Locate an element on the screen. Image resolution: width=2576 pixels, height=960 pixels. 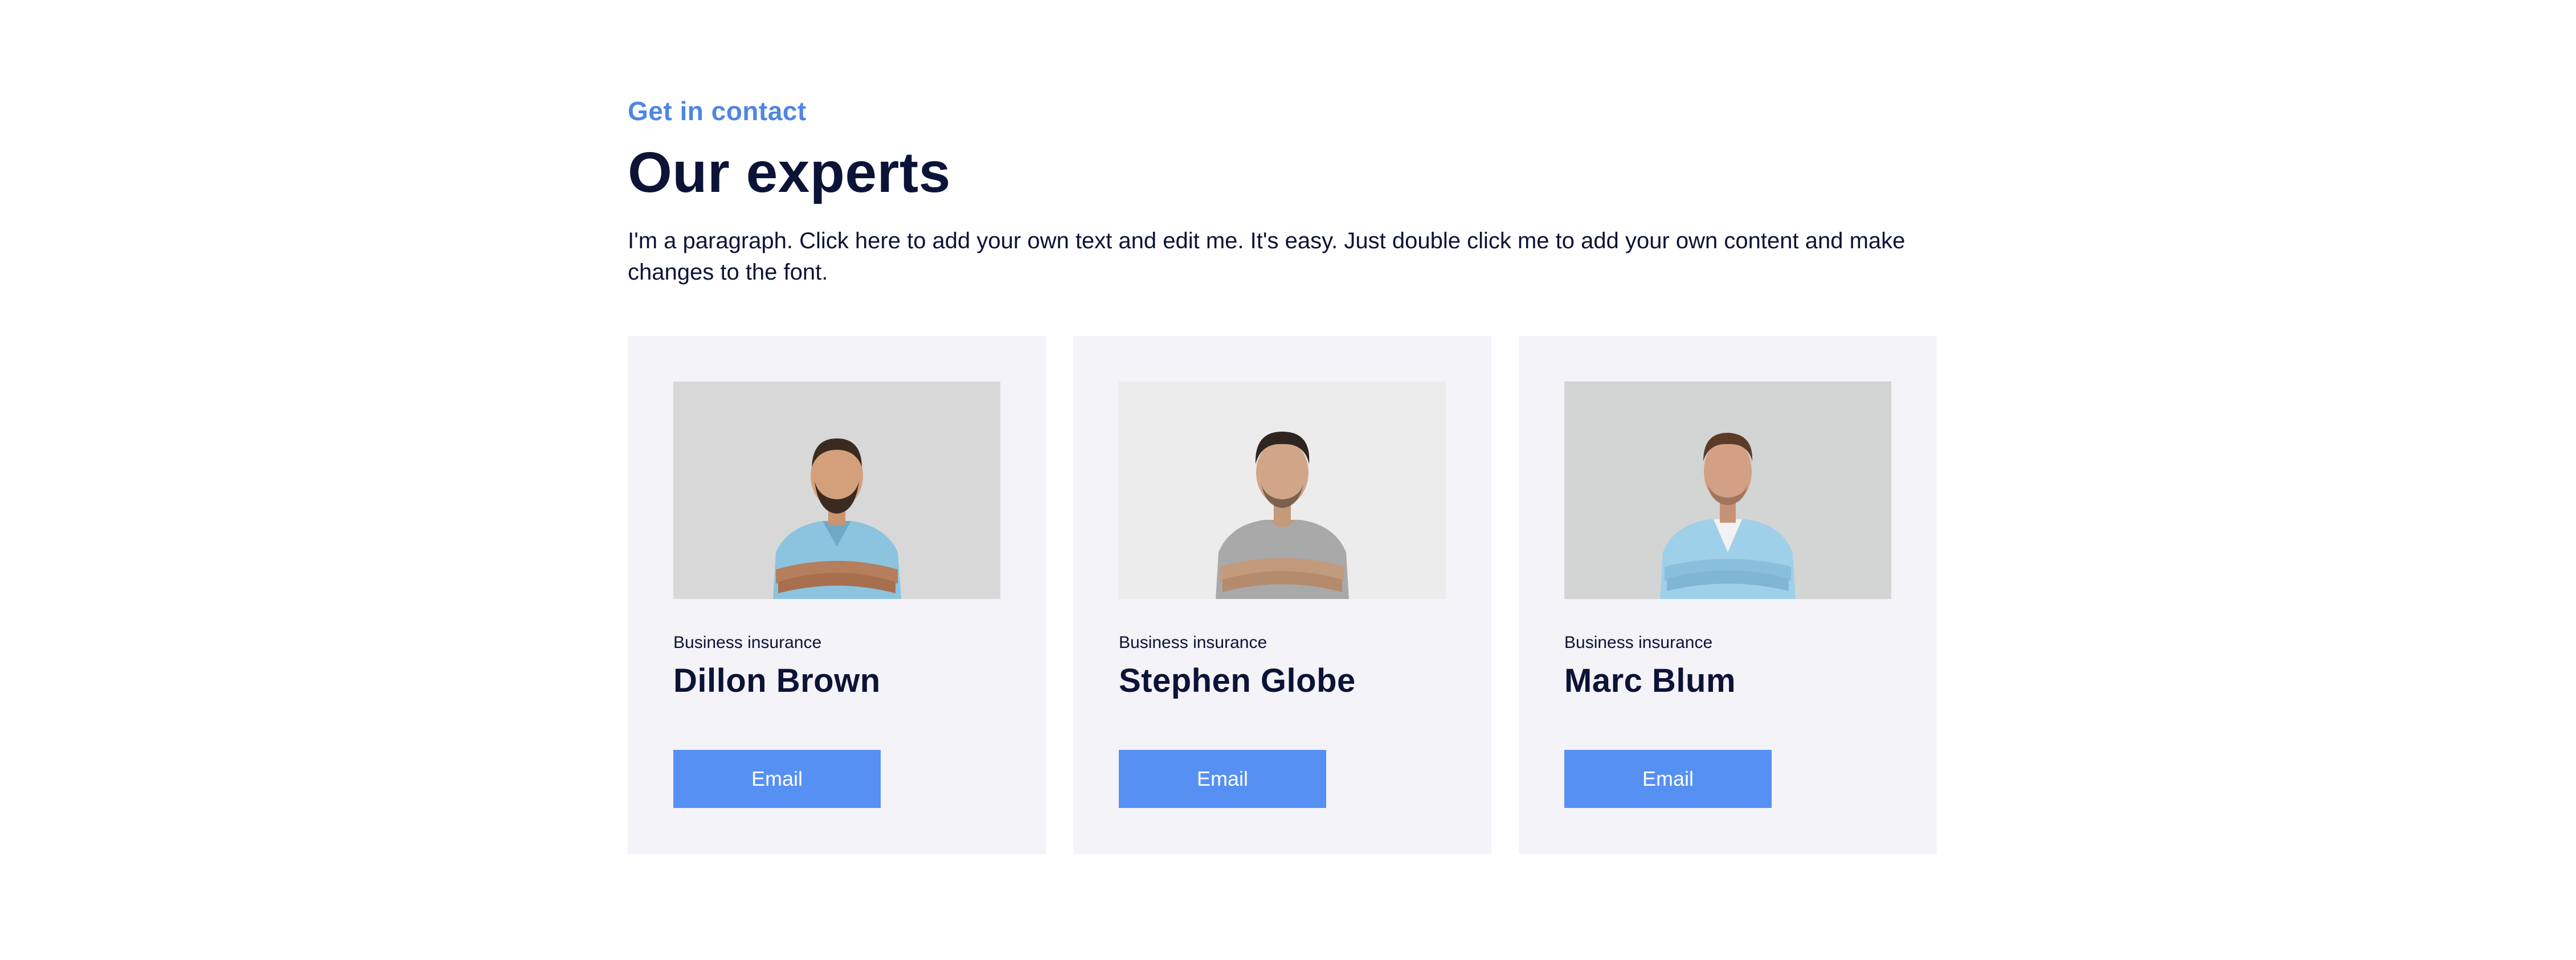
expert-card: Business insurance Stephen Globe Email is located at coordinates (1282, 595).